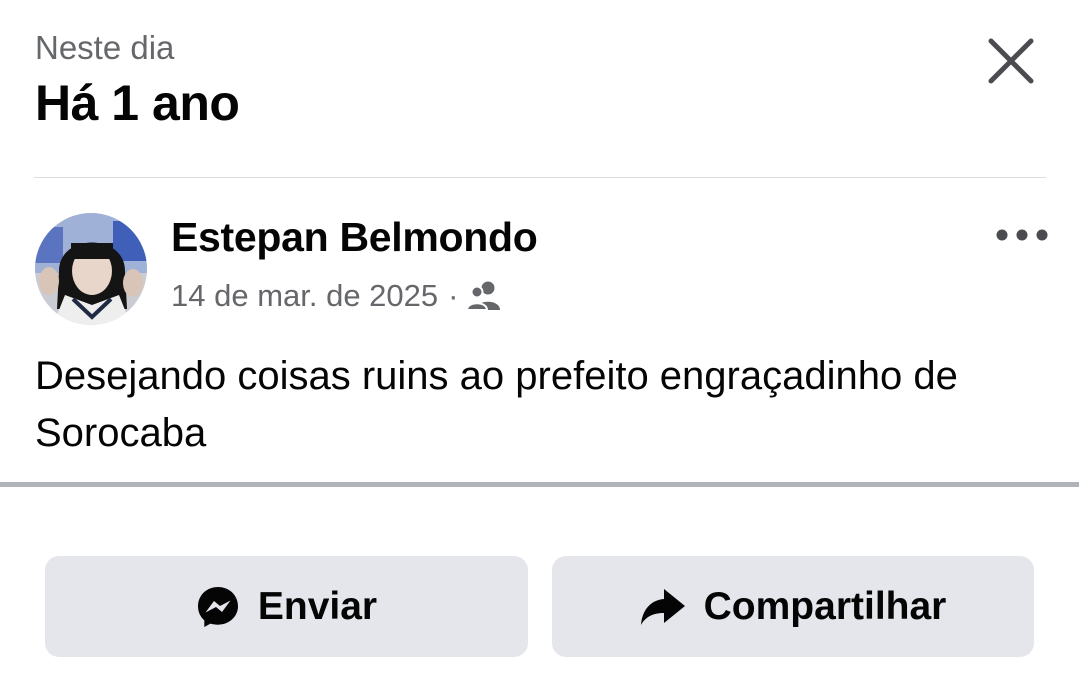 The height and width of the screenshot is (691, 1079). Describe the element at coordinates (105, 47) in the screenshot. I see `header-subtitle: Neste dia` at that location.